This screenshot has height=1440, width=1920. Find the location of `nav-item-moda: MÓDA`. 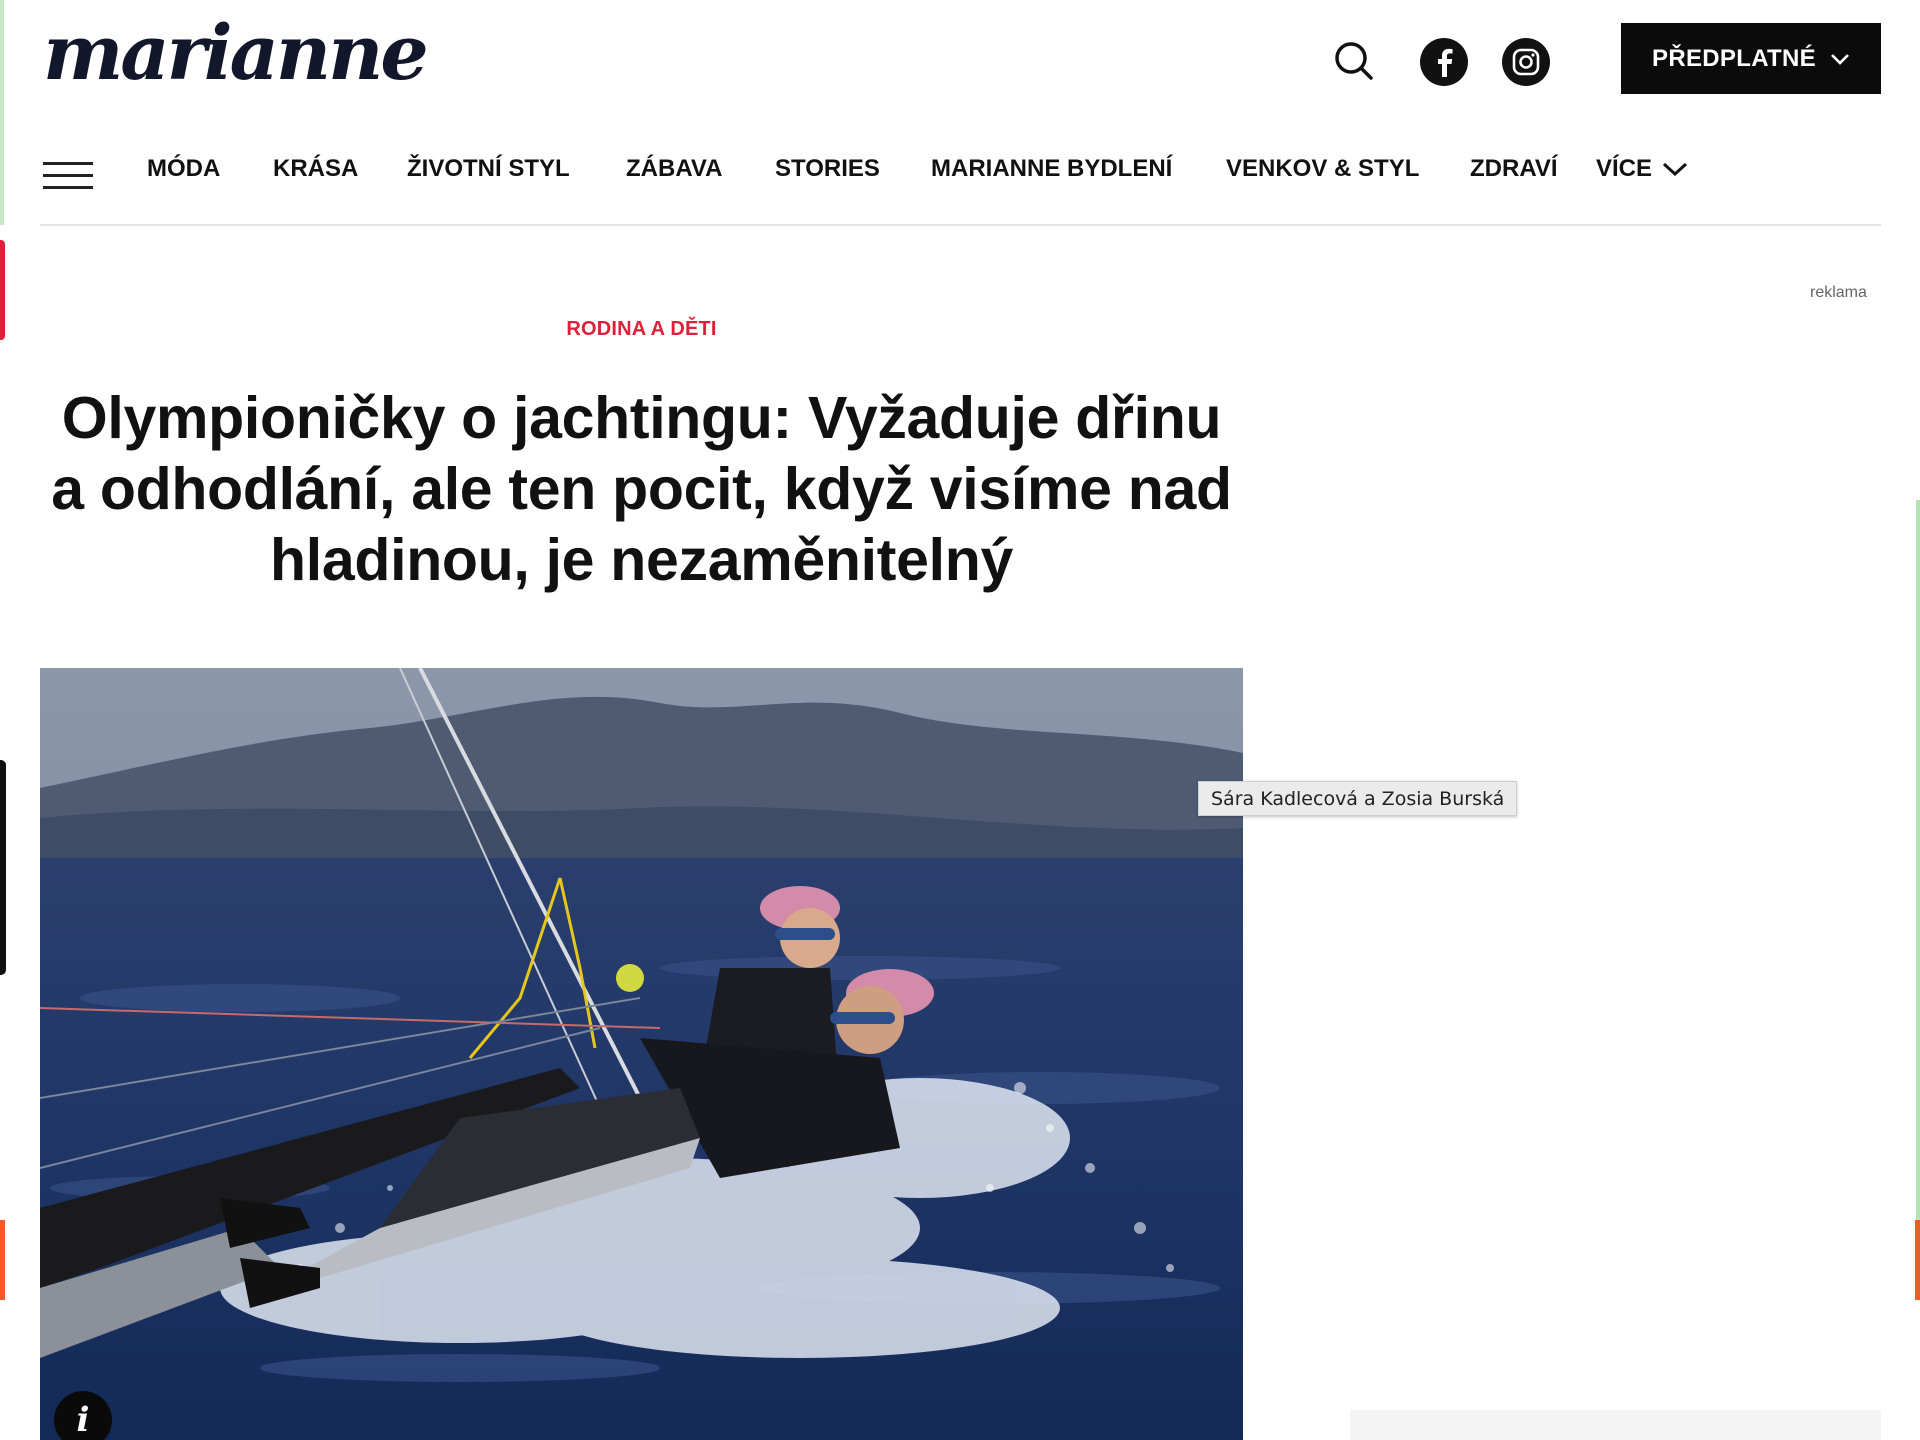

nav-item-moda: MÓDA is located at coordinates (183, 169).